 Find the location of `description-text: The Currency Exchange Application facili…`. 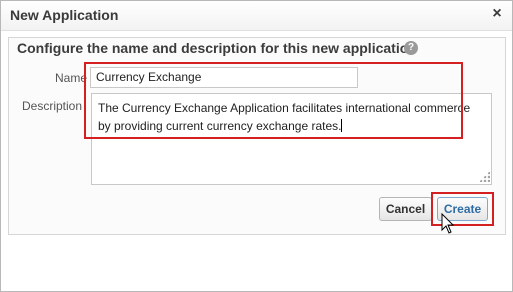

description-text: The Currency Exchange Application facili… is located at coordinates (284, 117).